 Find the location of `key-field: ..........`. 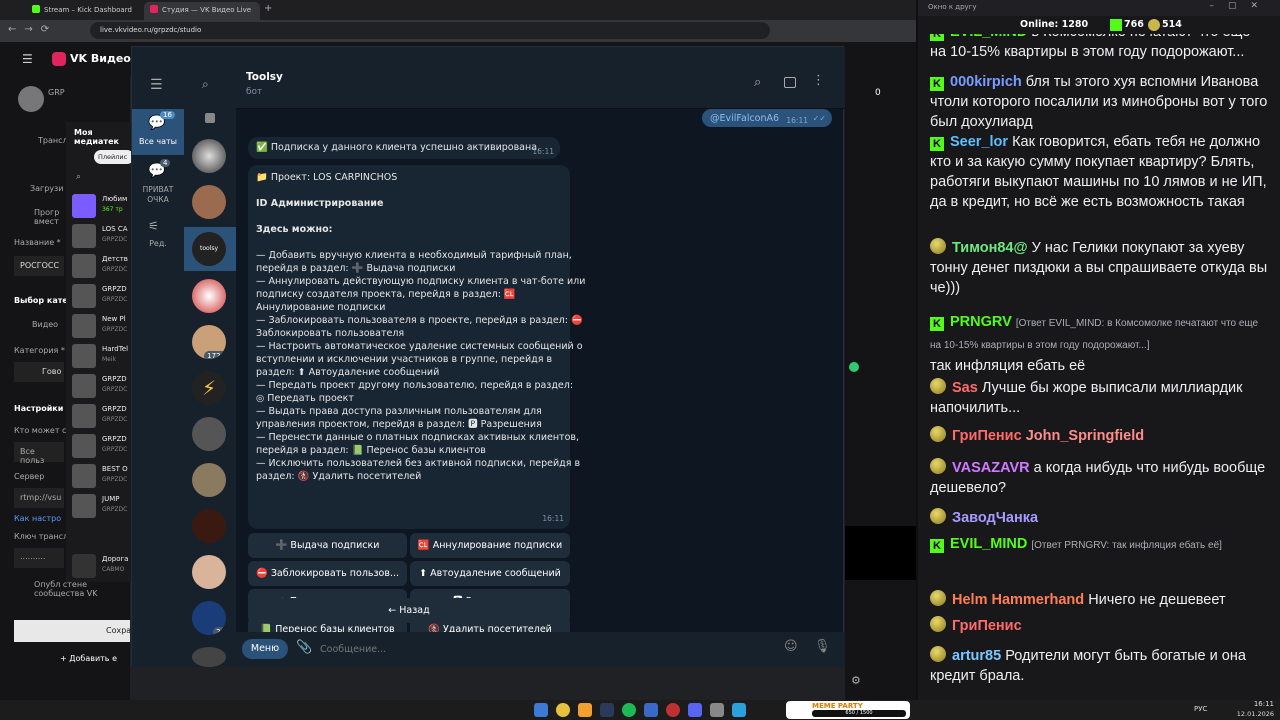

key-field: .......... is located at coordinates (39, 558).